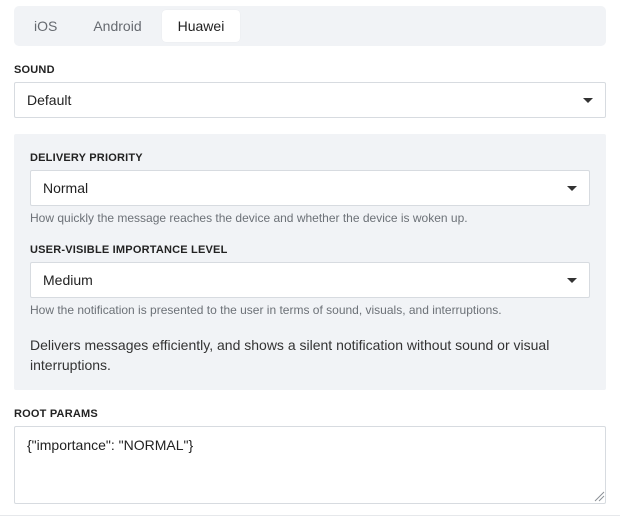 The height and width of the screenshot is (520, 620). I want to click on importance-value: Medium, so click(68, 280).